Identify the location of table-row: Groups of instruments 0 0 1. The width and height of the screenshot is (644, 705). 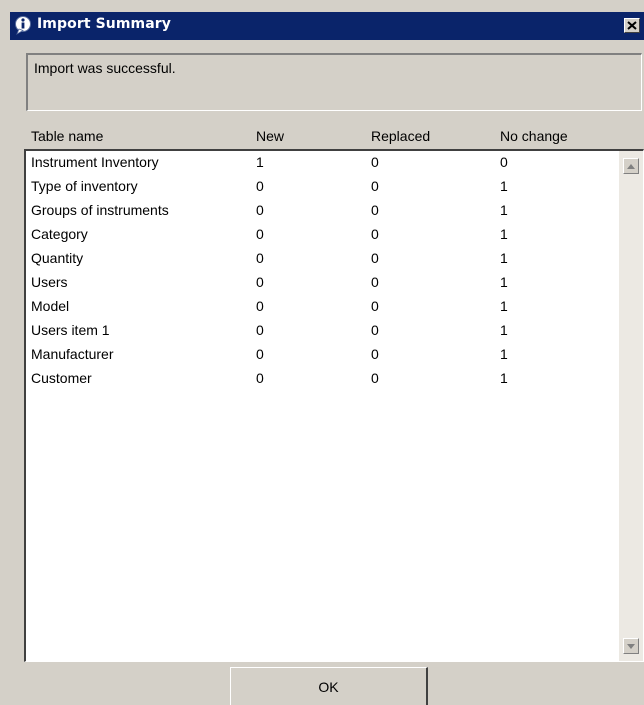
(316, 210).